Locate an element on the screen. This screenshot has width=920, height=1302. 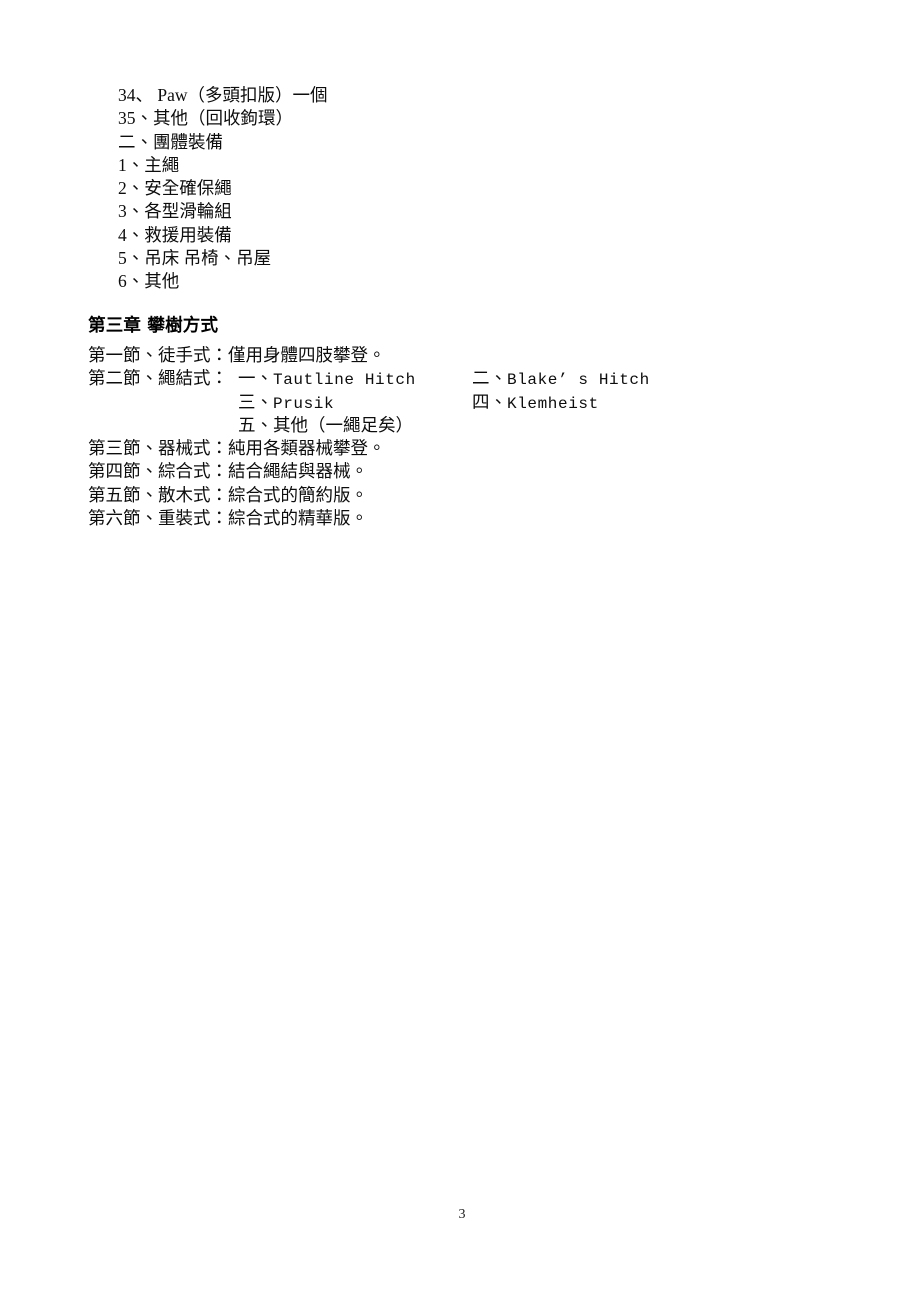
list-item: 3、各型滑輪組 is located at coordinates (175, 211).